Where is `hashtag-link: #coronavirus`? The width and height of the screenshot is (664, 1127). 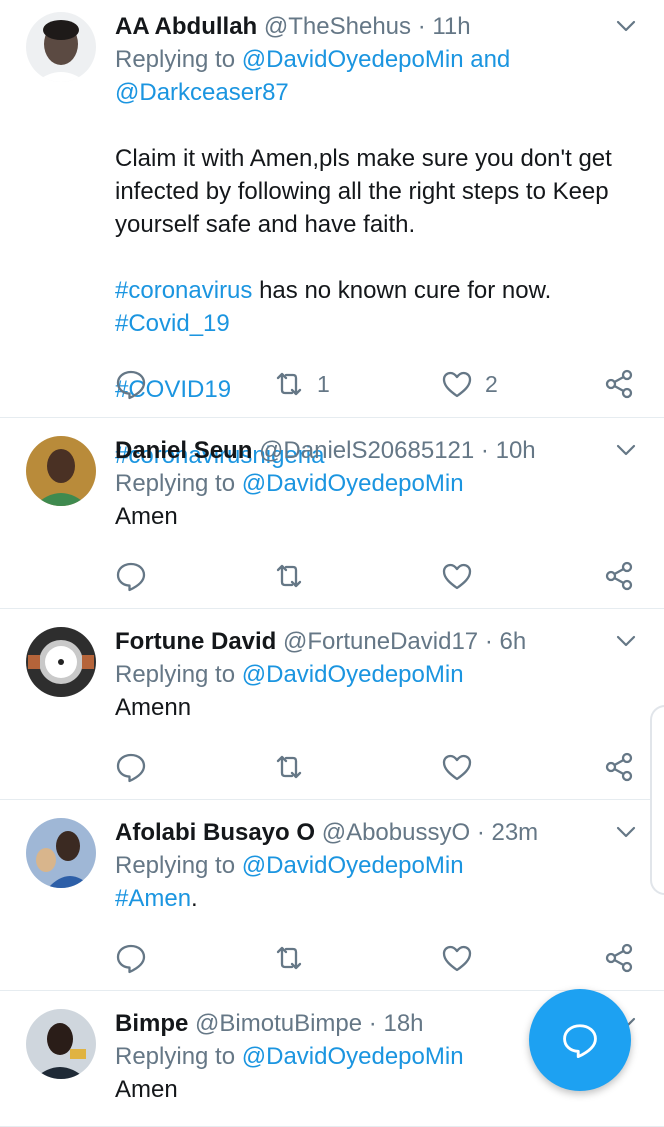
hashtag-link: #coronavirus is located at coordinates (183, 290).